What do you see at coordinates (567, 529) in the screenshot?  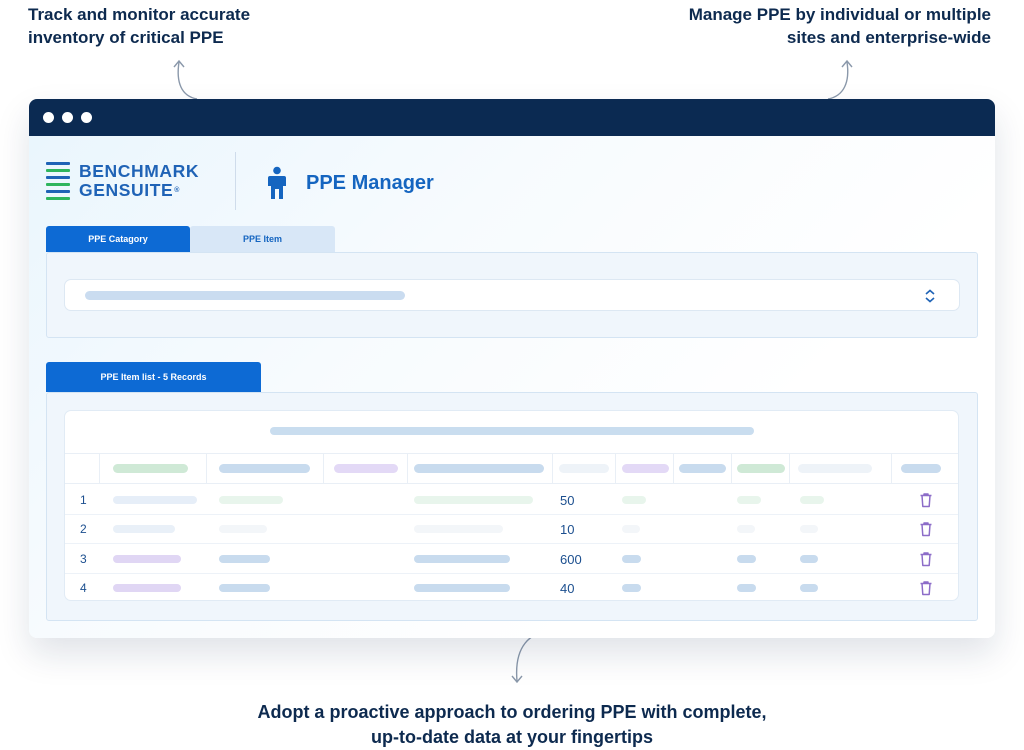 I see `row-quantity: 10` at bounding box center [567, 529].